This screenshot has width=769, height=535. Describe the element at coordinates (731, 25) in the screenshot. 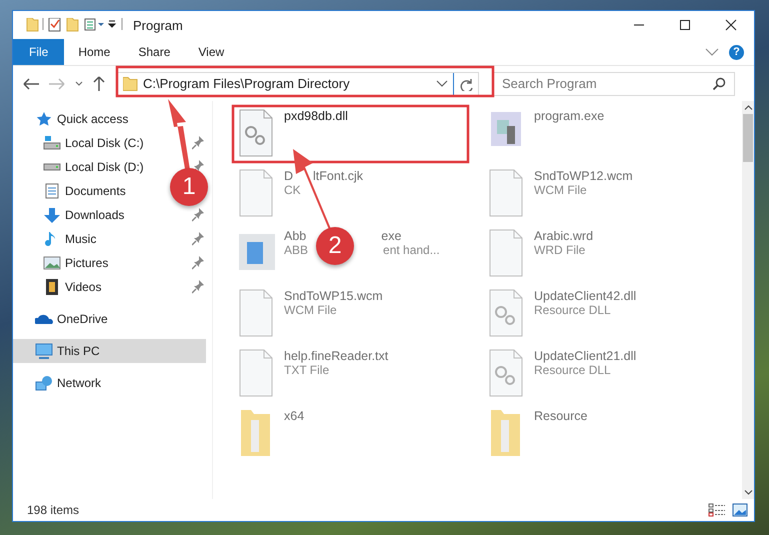

I see `close-icon` at that location.